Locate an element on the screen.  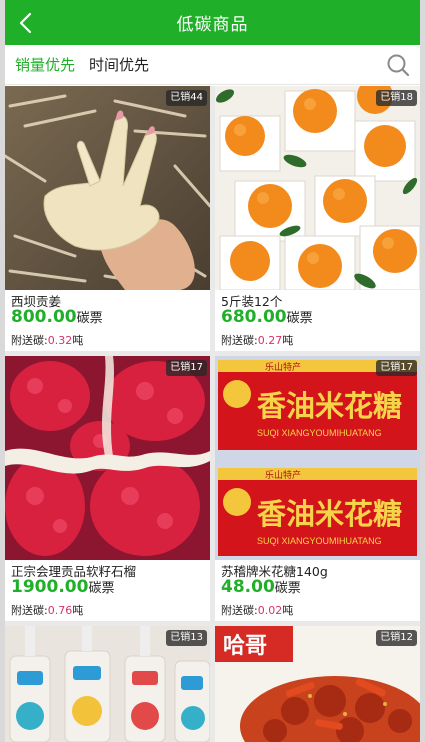
carbon-value: 0.27 is located at coordinates (270, 340).